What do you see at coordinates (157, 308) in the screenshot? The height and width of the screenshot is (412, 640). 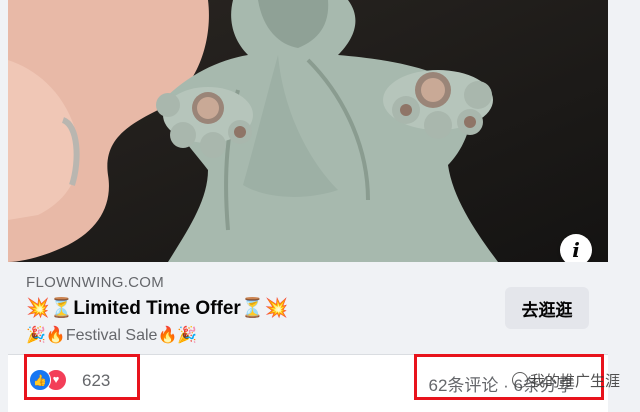 I see `link-headline: 💥⏳Limited Time Offer⏳💥` at bounding box center [157, 308].